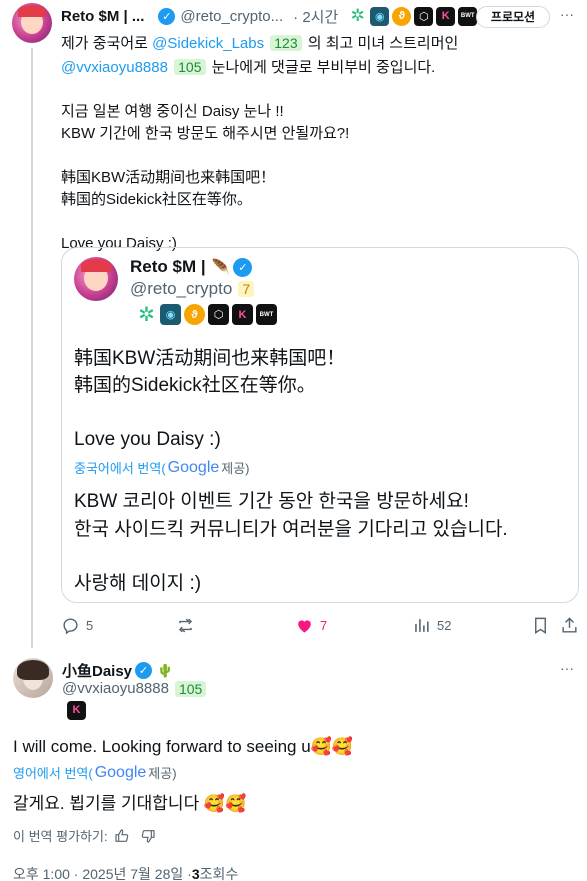 The height and width of the screenshot is (881, 587). I want to click on tweet-line: @vvxiaoyu8888 105 눈나에게 댓글로 부비부비 중입니다., so click(321, 67).